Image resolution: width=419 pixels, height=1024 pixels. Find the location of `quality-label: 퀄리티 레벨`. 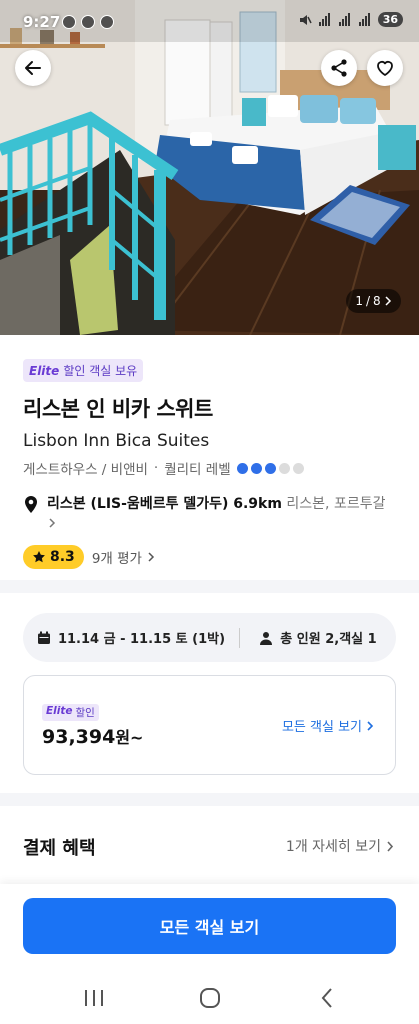

quality-label: 퀄리티 레벨 is located at coordinates (197, 470).